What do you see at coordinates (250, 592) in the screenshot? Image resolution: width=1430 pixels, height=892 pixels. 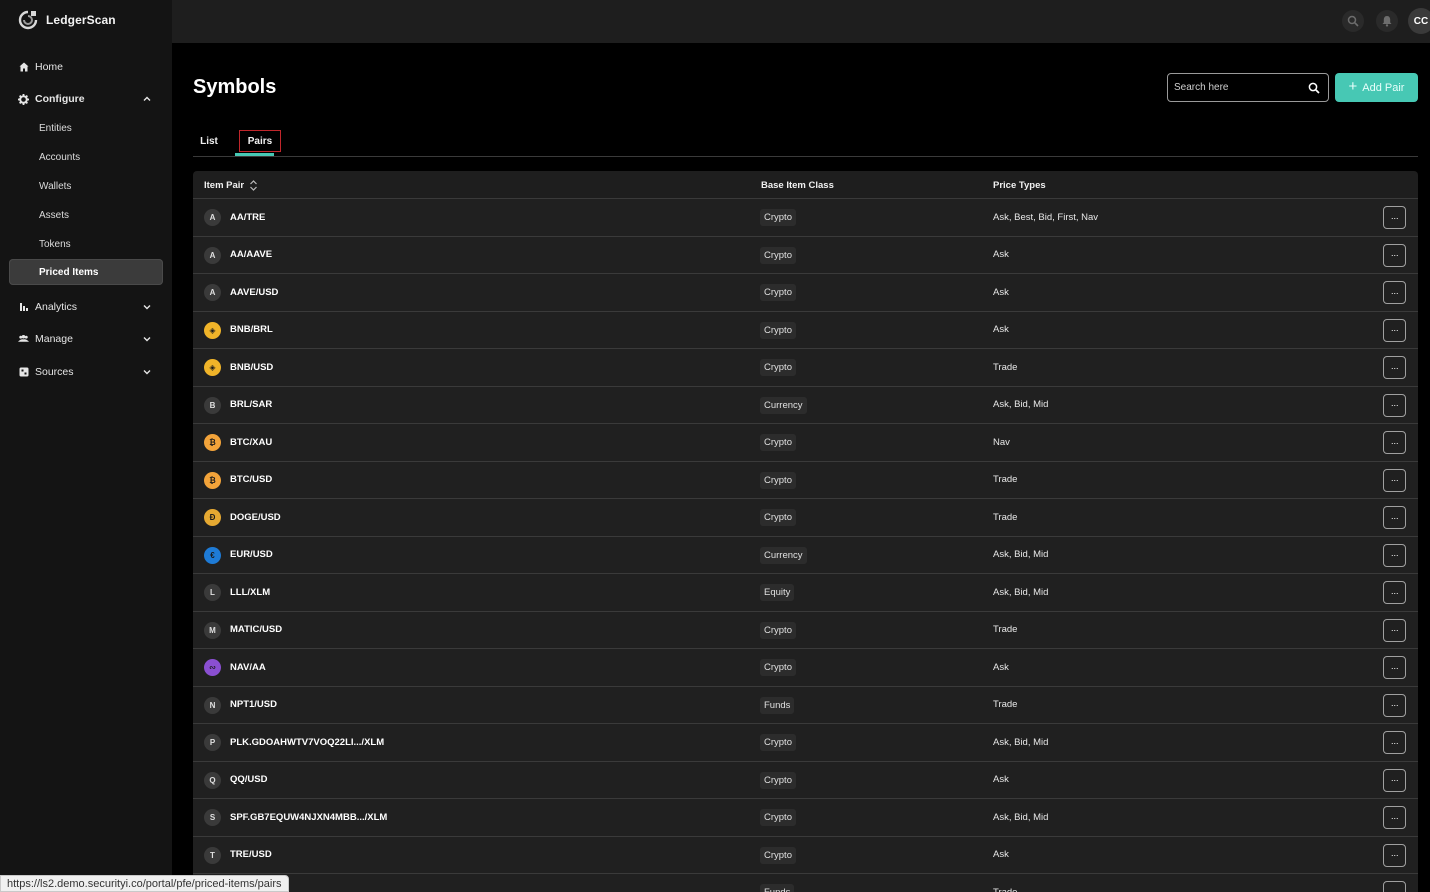 I see `item-pair-name: LLL/XLM` at bounding box center [250, 592].